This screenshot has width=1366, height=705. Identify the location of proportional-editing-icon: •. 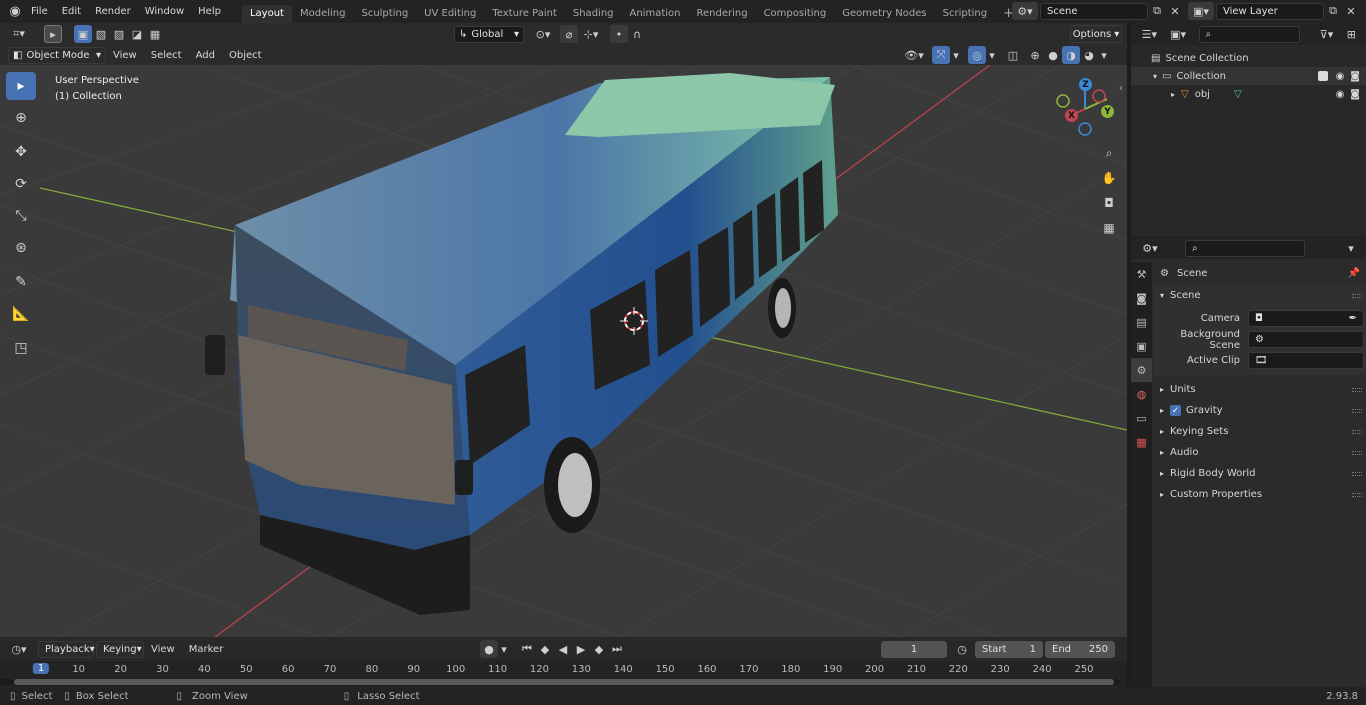
(619, 34).